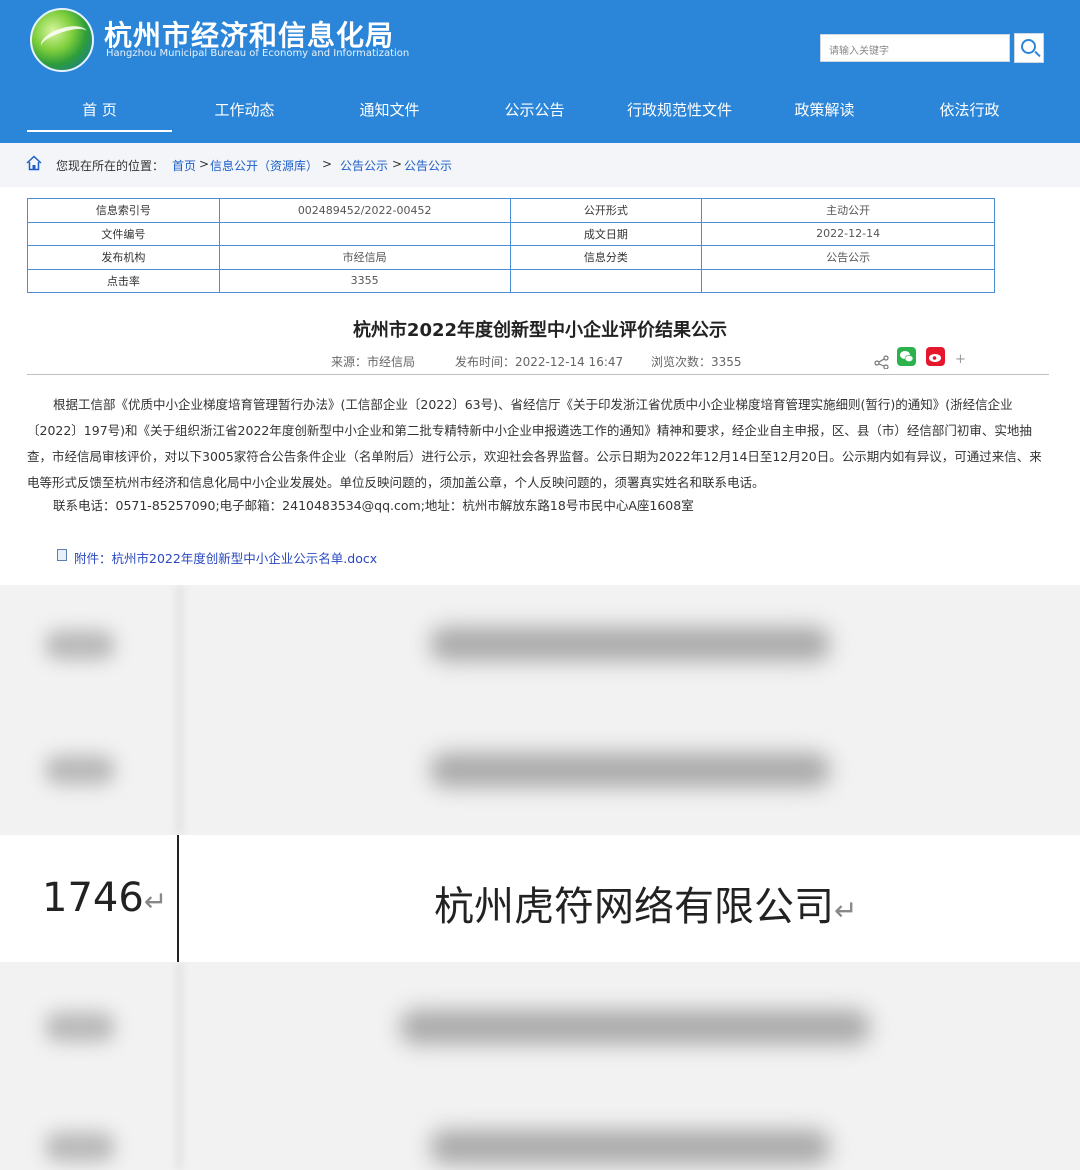 This screenshot has width=1080, height=1170. What do you see at coordinates (225, 557) in the screenshot?
I see `attachment-link: 附件：杭州市2022年度创新型中小企业公示名单.docx` at bounding box center [225, 557].